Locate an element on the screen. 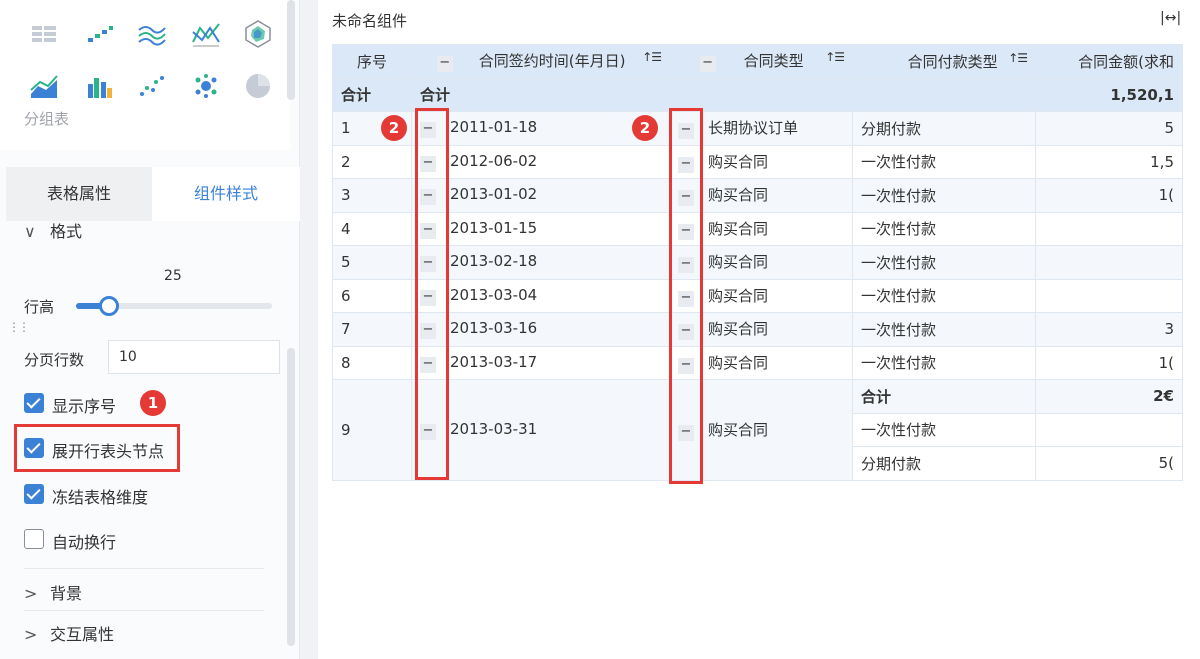 This screenshot has height=659, width=1200. table-row-total: 合计 合计 1,520,1 is located at coordinates (757, 94).